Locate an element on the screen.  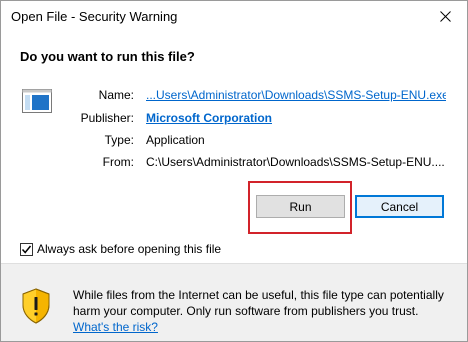
name-label: Name: is located at coordinates (116, 95).